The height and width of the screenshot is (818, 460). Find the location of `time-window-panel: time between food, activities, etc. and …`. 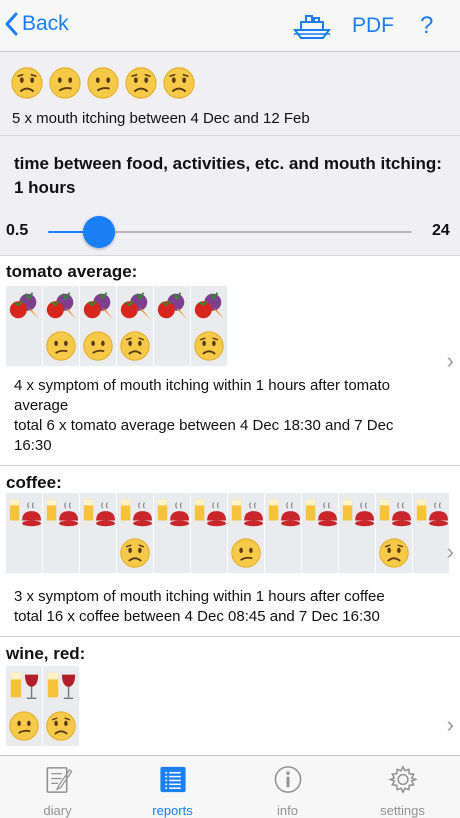

time-window-panel: time between food, activities, etc. and … is located at coordinates (230, 196).